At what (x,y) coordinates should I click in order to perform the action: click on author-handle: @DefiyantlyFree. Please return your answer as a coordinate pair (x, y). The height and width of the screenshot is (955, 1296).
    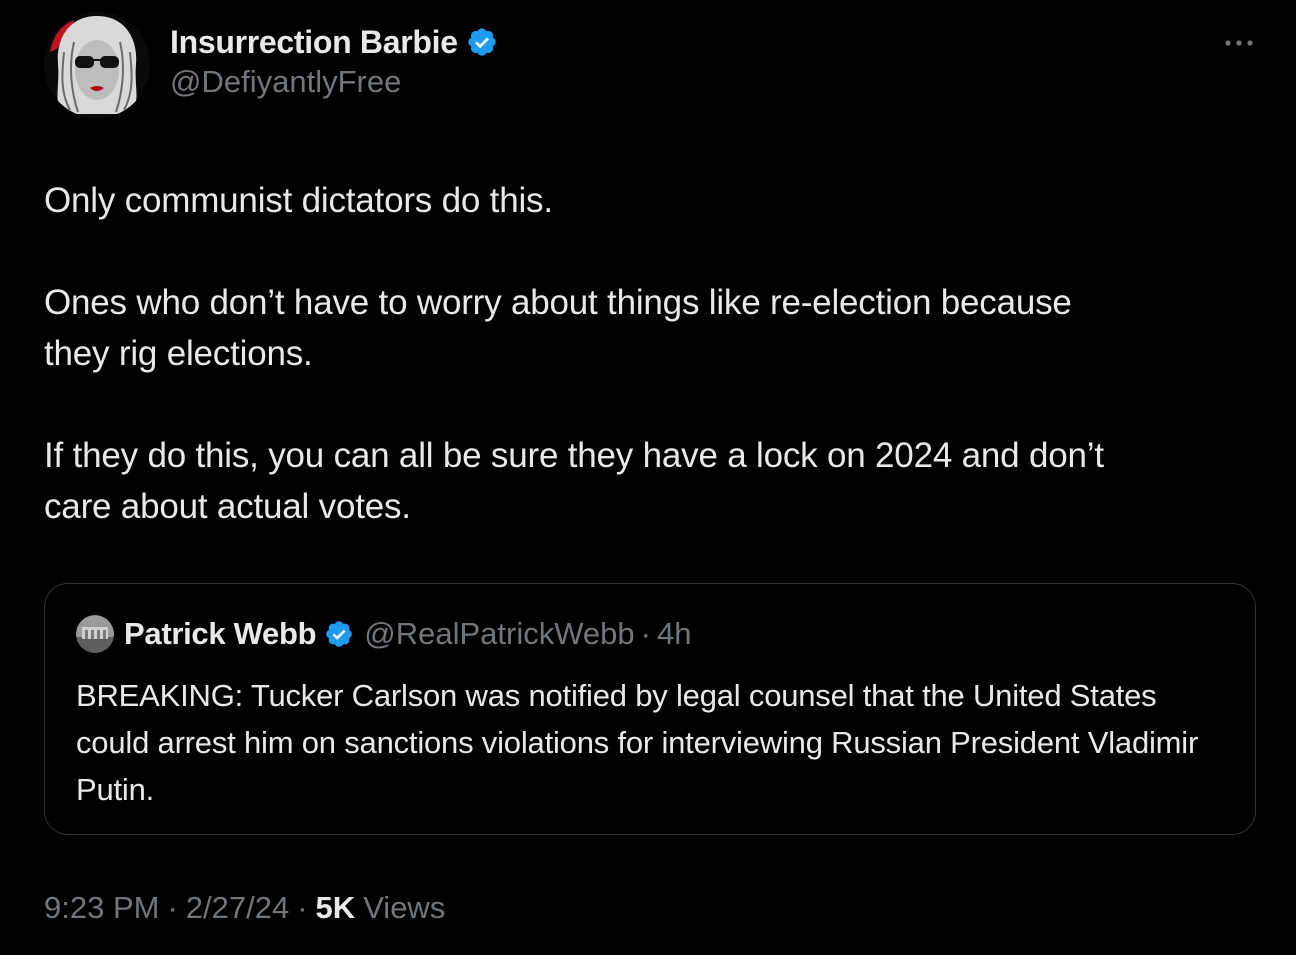
    Looking at the image, I should click on (285, 82).